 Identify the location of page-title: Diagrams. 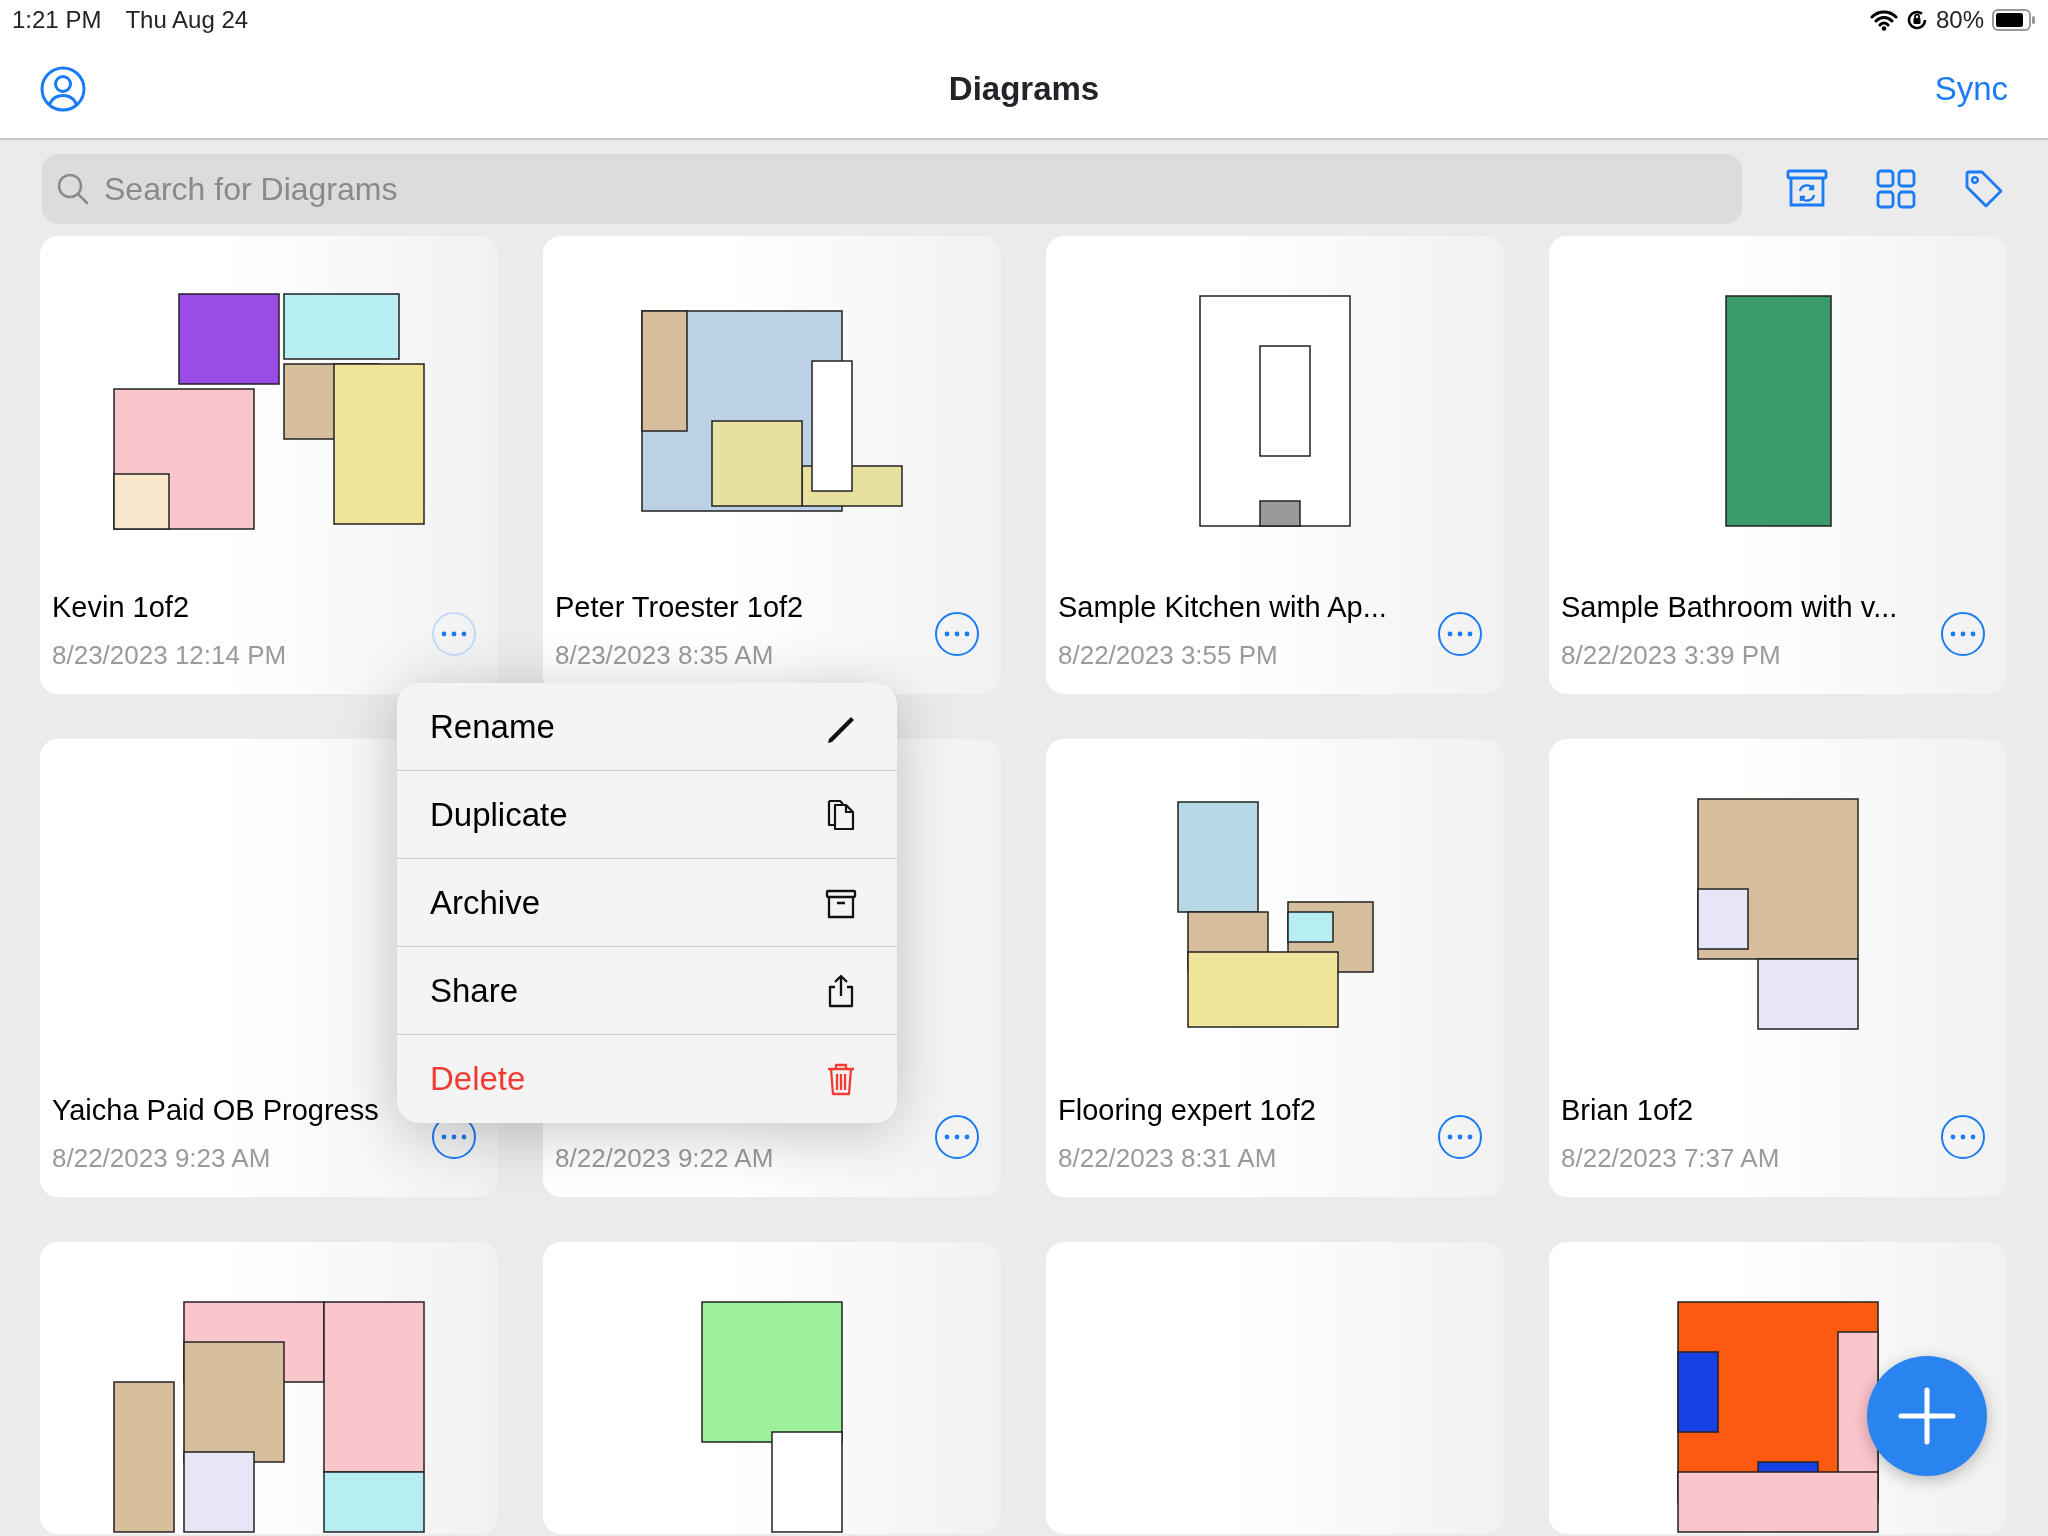
(1024, 89).